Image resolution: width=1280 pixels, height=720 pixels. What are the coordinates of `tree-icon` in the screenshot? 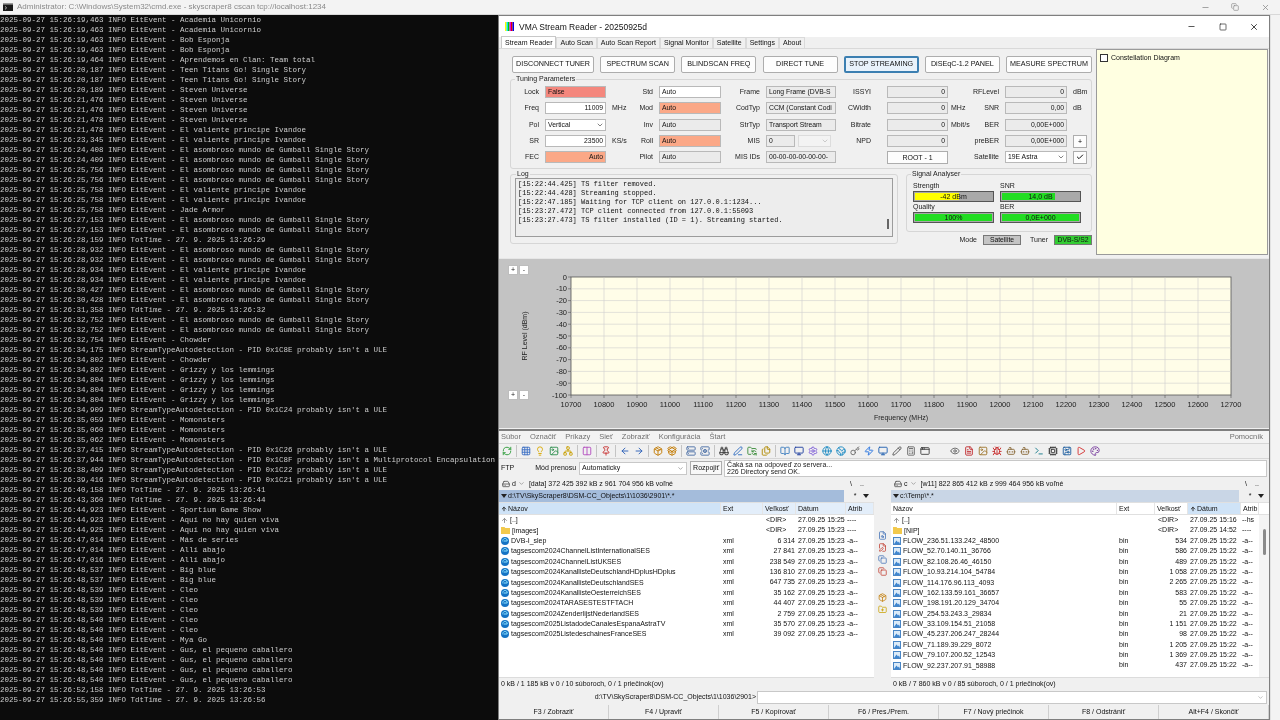 It's located at (568, 451).